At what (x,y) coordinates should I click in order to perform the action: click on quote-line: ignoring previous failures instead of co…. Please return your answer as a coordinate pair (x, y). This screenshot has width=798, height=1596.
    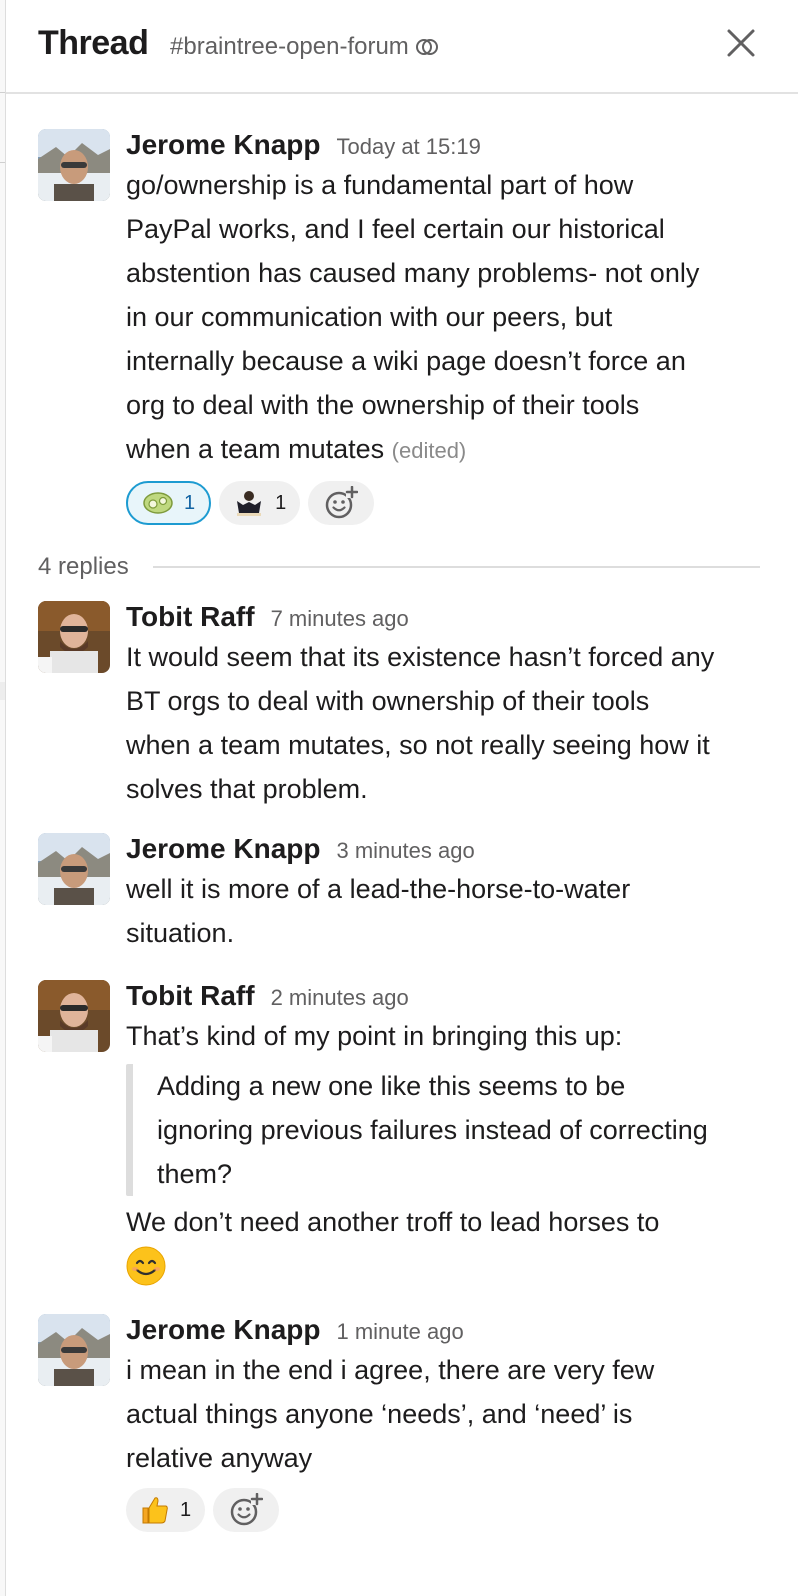
    Looking at the image, I should click on (432, 1130).